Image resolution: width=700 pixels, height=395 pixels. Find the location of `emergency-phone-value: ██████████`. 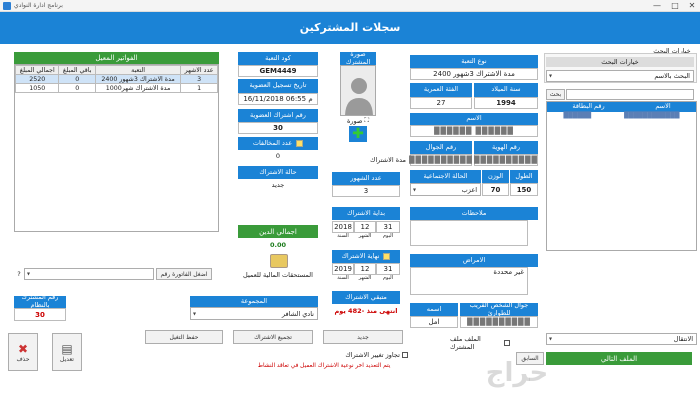

emergency-phone-value: ██████████ is located at coordinates (499, 322).